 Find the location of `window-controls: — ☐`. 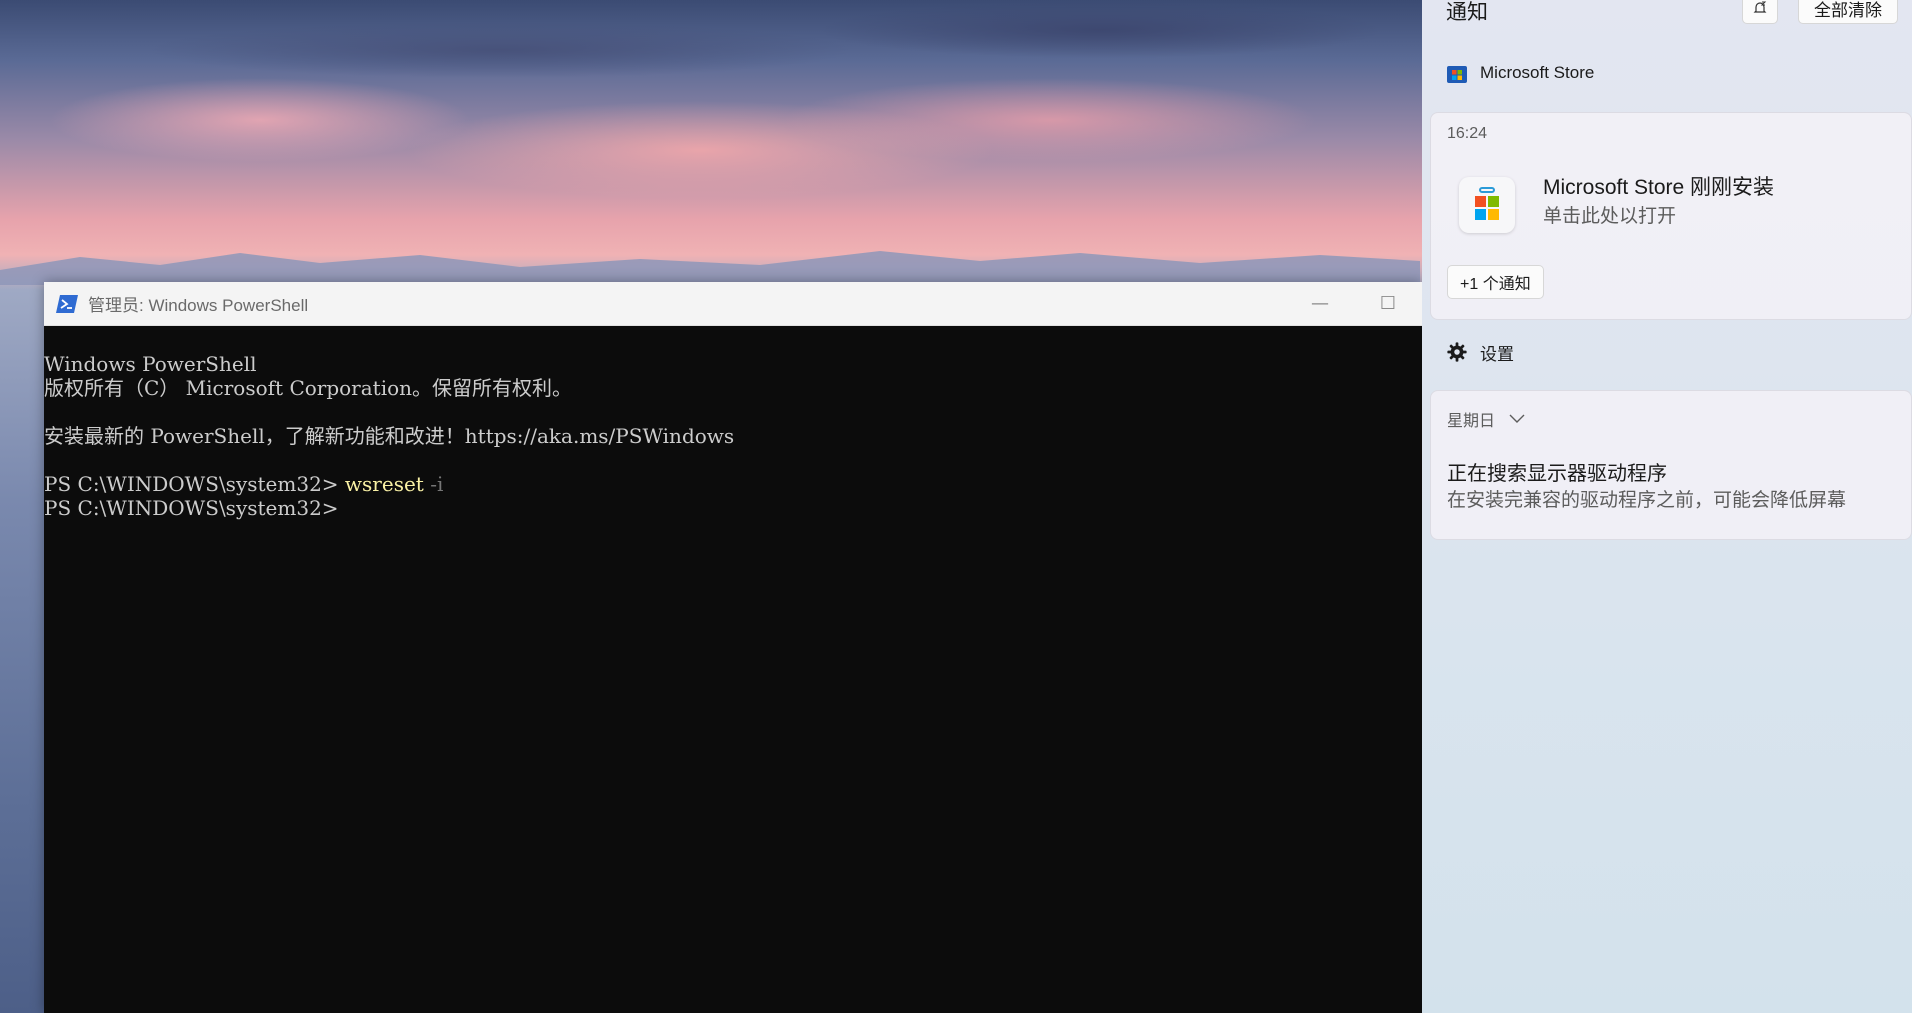

window-controls: — ☐ is located at coordinates (1354, 303).